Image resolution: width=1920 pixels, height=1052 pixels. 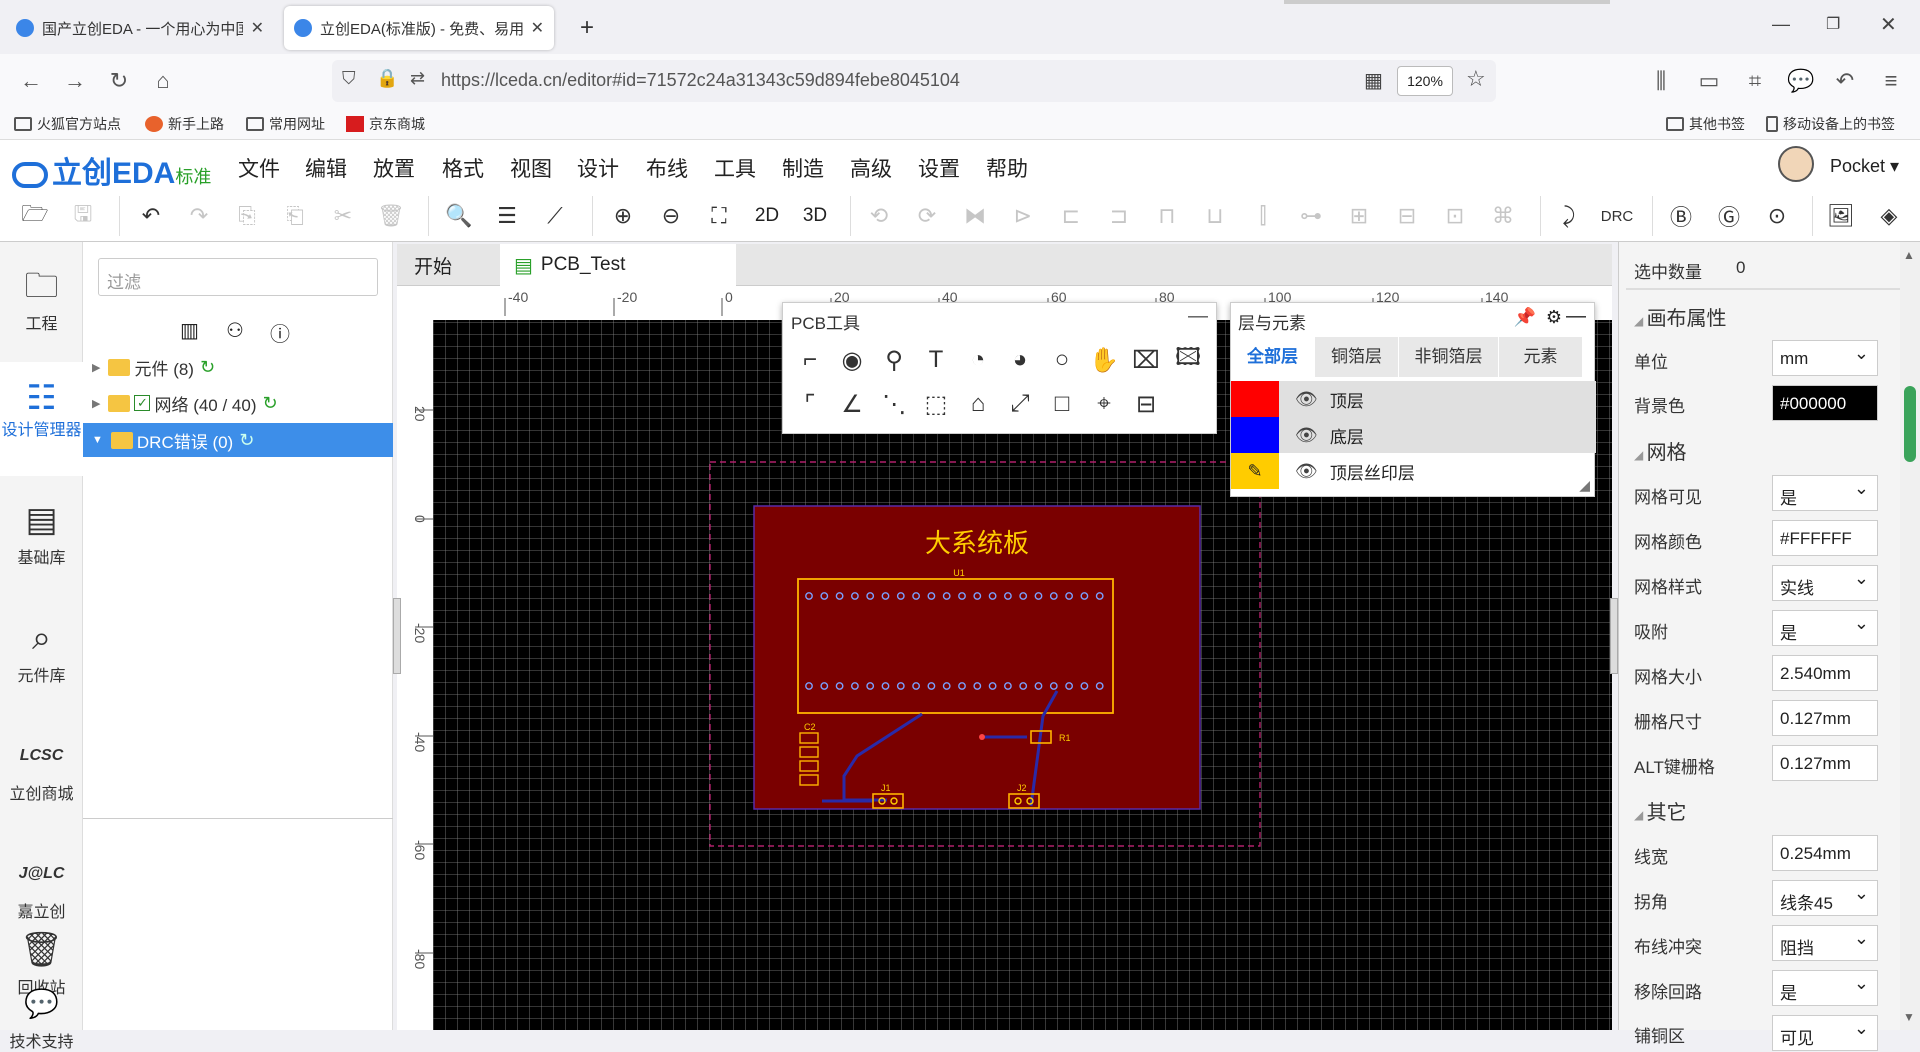 What do you see at coordinates (1104, 360) in the screenshot?
I see `hand-tool-icon: ✋` at bounding box center [1104, 360].